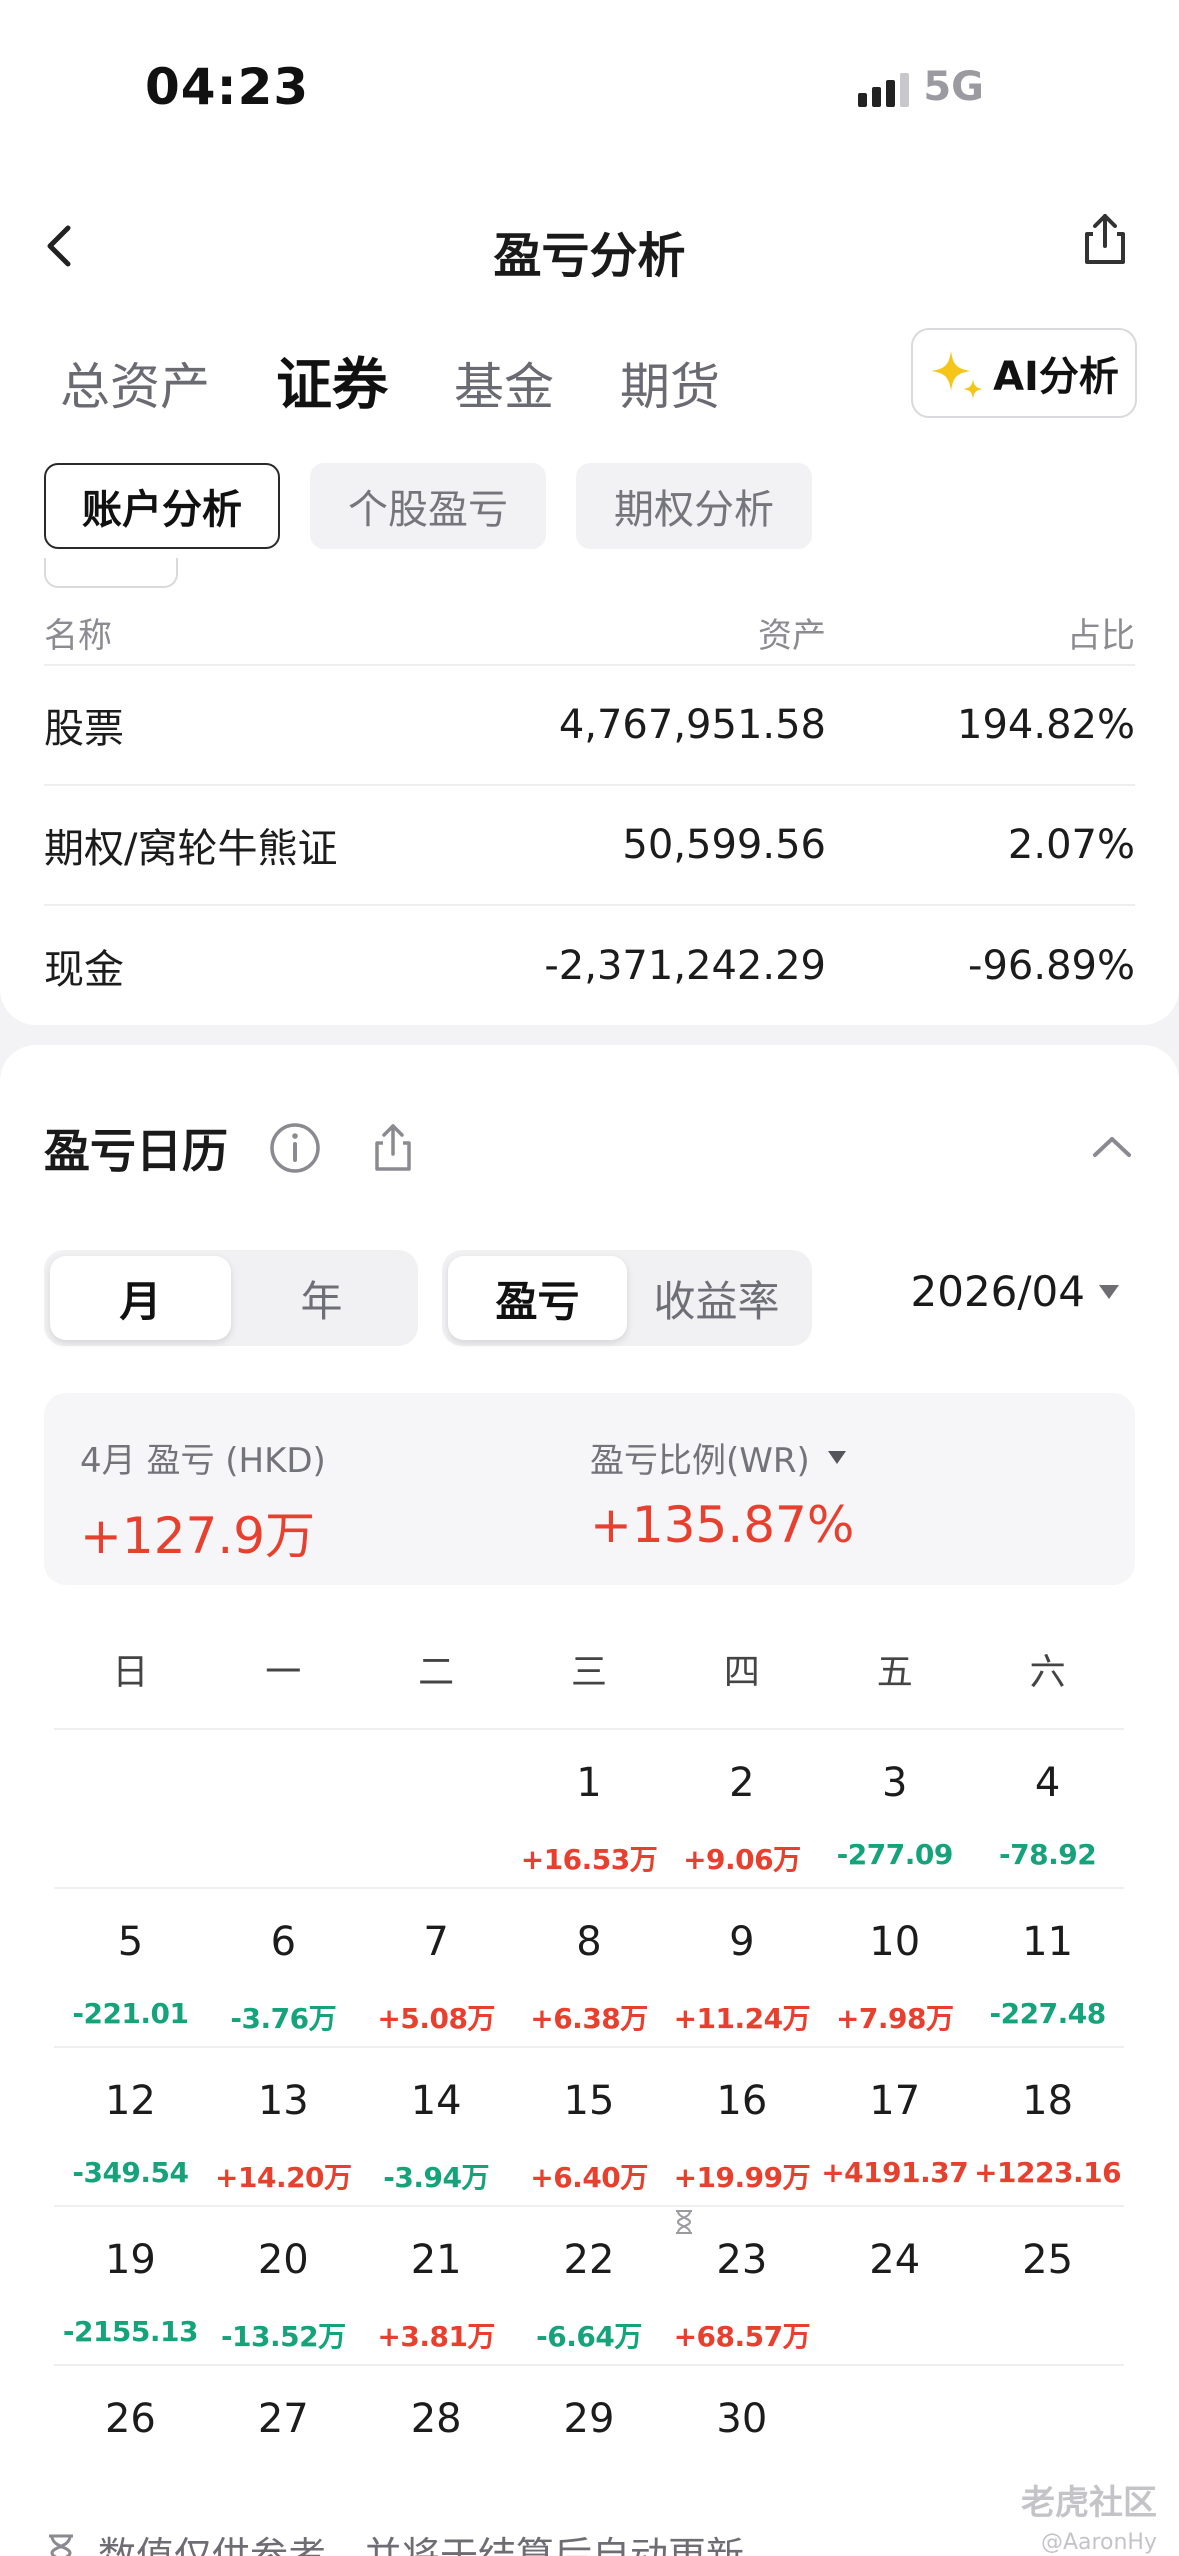  Describe the element at coordinates (436, 2445) in the screenshot. I see `calendar-day: 28` at that location.